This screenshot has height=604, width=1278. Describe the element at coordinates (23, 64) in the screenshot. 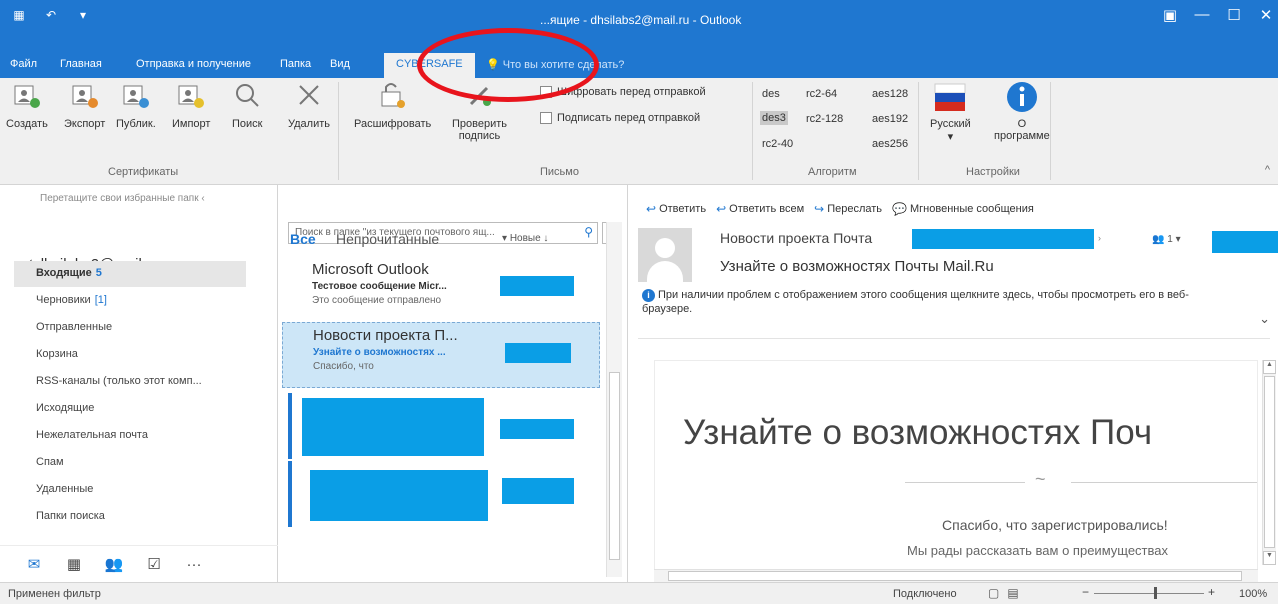

I see `tab-file: Файл` at that location.